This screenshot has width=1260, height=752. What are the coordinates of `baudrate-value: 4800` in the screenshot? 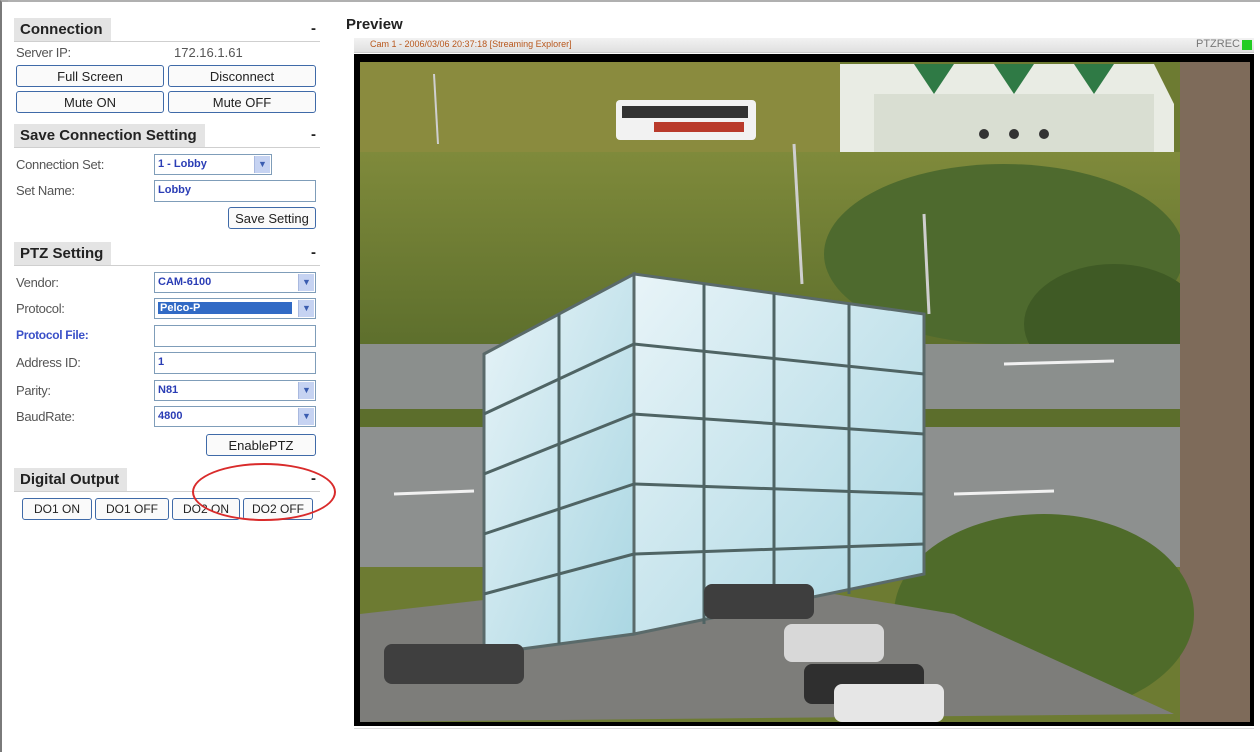 It's located at (170, 416).